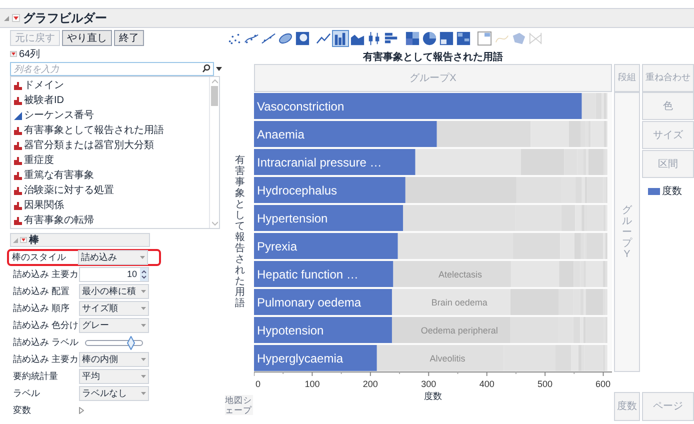  What do you see at coordinates (433, 396) in the screenshot?
I see `x-axis-title: 度数` at bounding box center [433, 396].